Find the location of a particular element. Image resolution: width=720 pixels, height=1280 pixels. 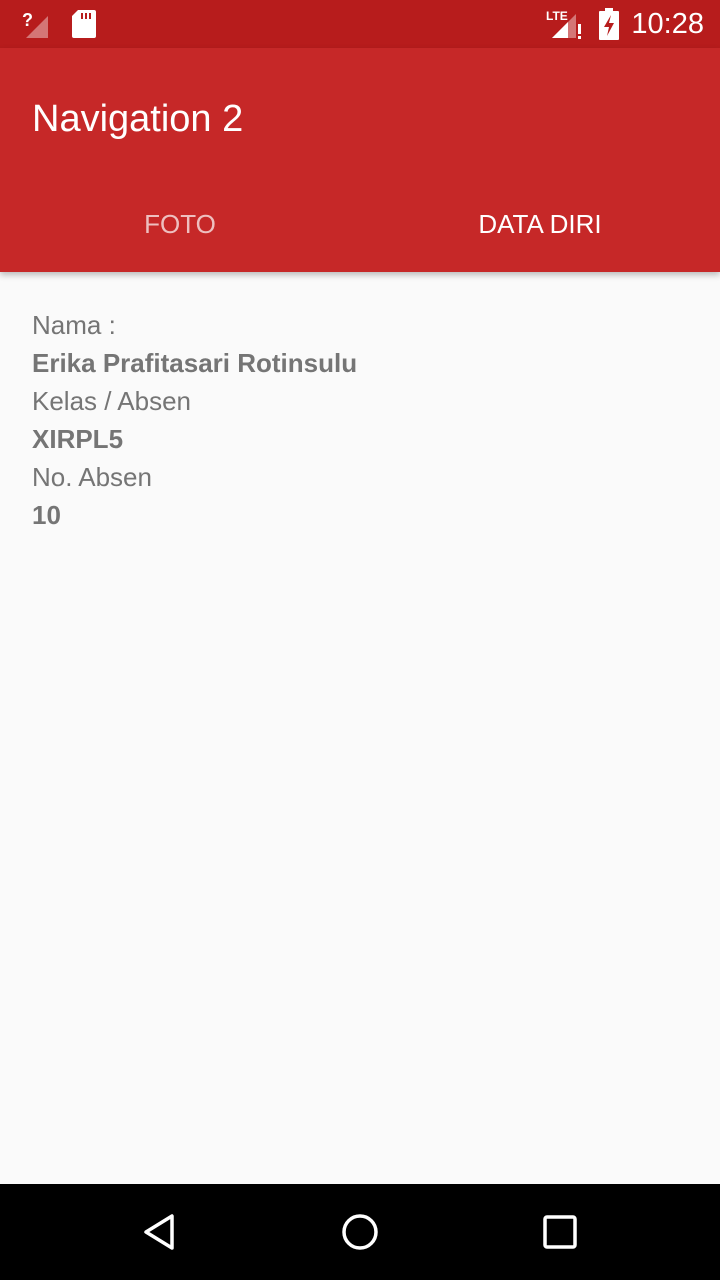

signal-unknown-icon: ? is located at coordinates (35, 24).